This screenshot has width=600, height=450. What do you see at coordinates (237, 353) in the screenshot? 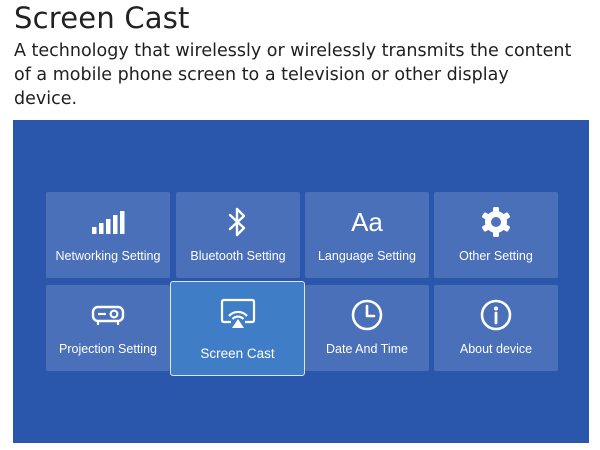
I see `tile-label: Screen Cast` at bounding box center [237, 353].